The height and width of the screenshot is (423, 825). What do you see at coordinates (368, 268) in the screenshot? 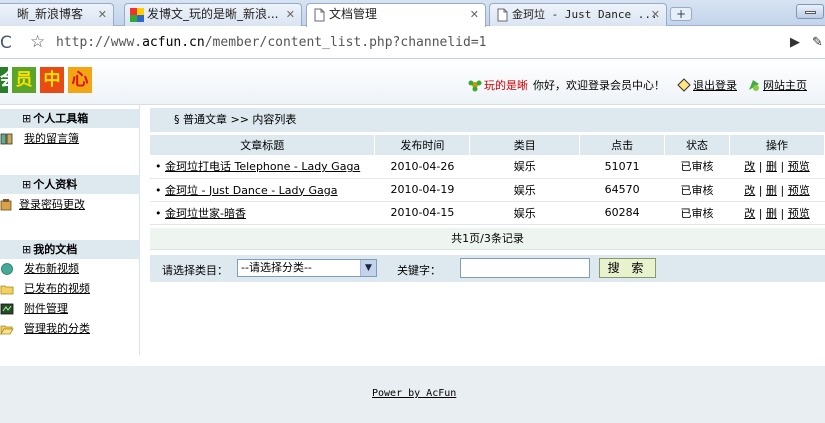
I see `chevron-down-icon: ▼` at bounding box center [368, 268].